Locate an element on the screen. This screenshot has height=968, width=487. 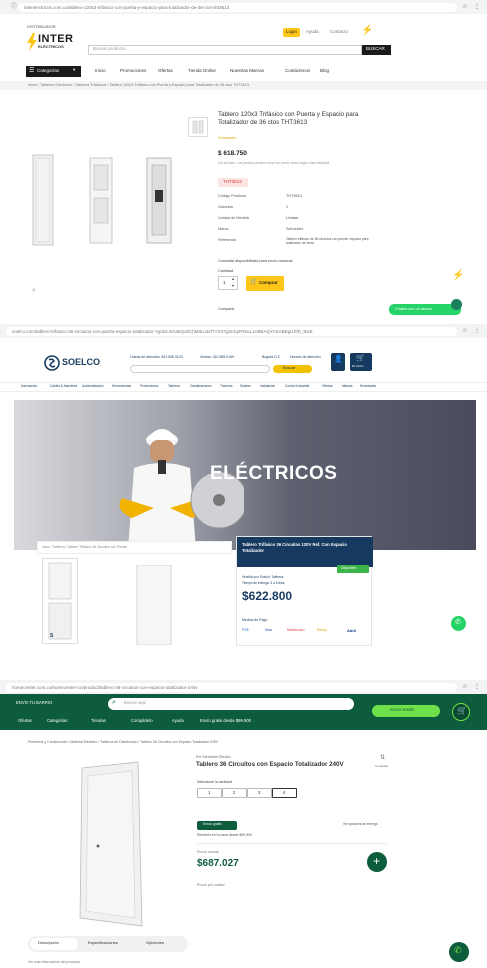
nav-item: Control Industrial is located at coordinates (297, 386).